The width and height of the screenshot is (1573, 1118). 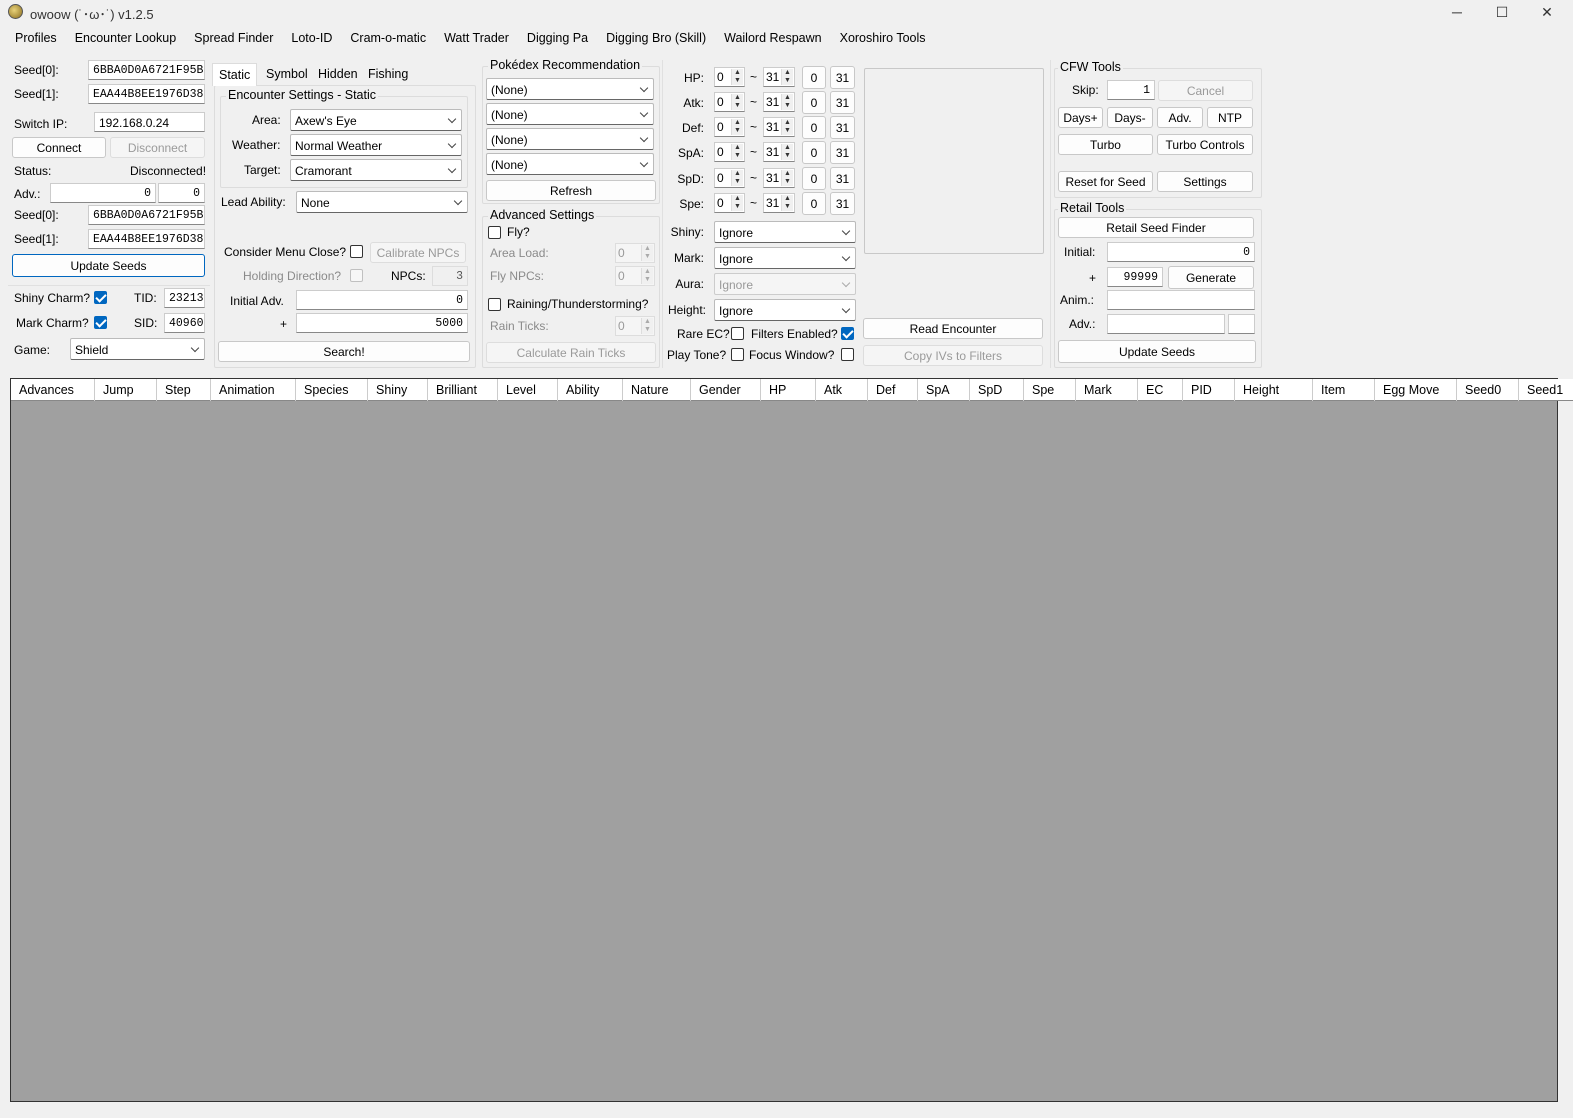 I want to click on column-header-species: Species, so click(x=332, y=390).